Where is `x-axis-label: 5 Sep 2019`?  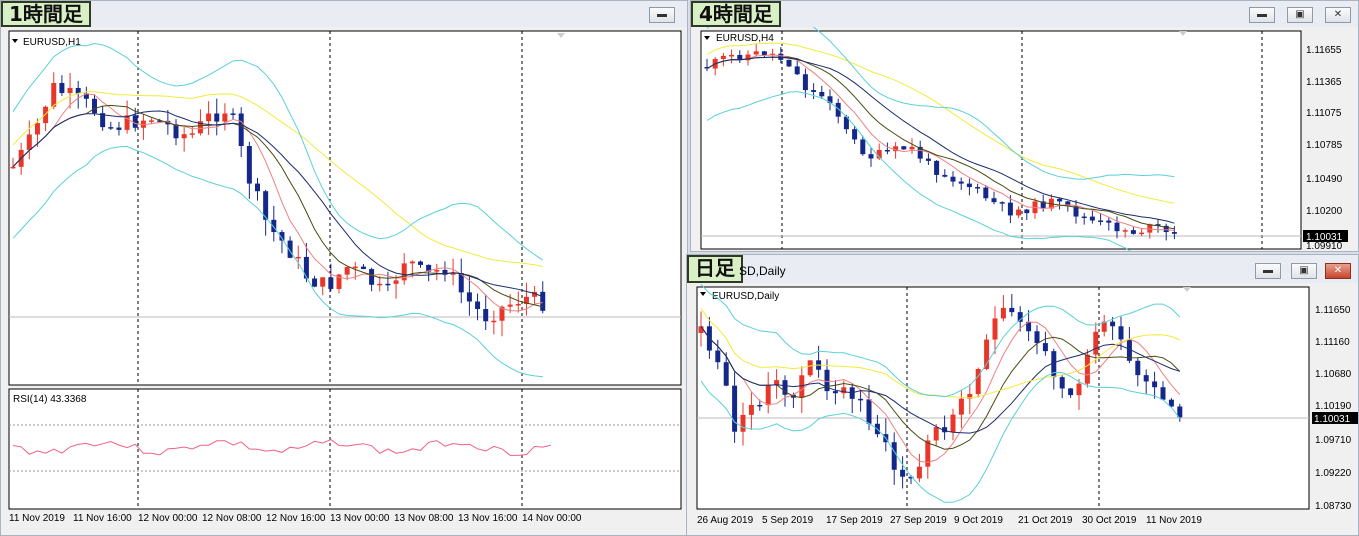 x-axis-label: 5 Sep 2019 is located at coordinates (788, 520).